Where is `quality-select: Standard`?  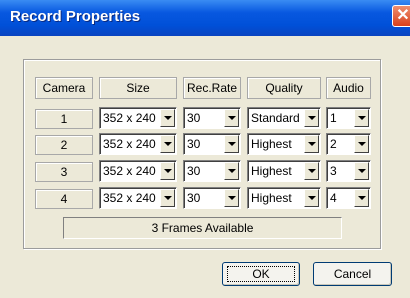 quality-select: Standard is located at coordinates (284, 118).